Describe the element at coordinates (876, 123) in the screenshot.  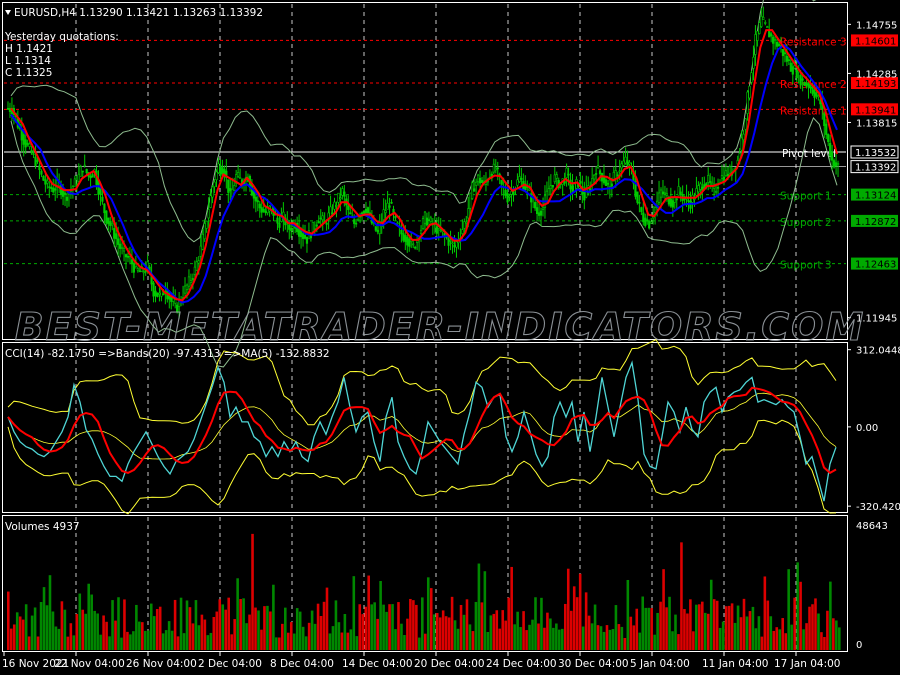
I see `price-axis-label: 1.13815` at that location.